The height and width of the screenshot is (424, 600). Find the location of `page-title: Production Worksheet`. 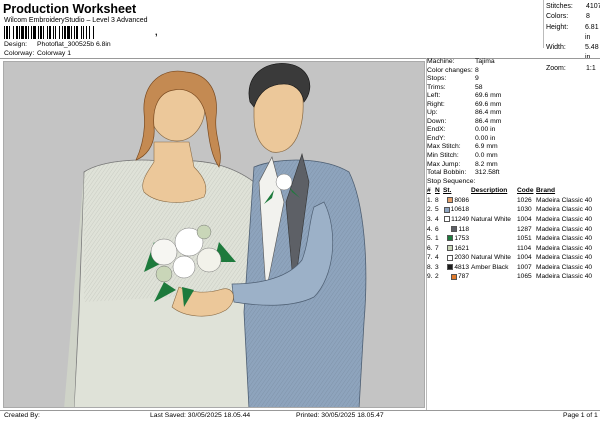

page-title: Production Worksheet is located at coordinates (70, 9).